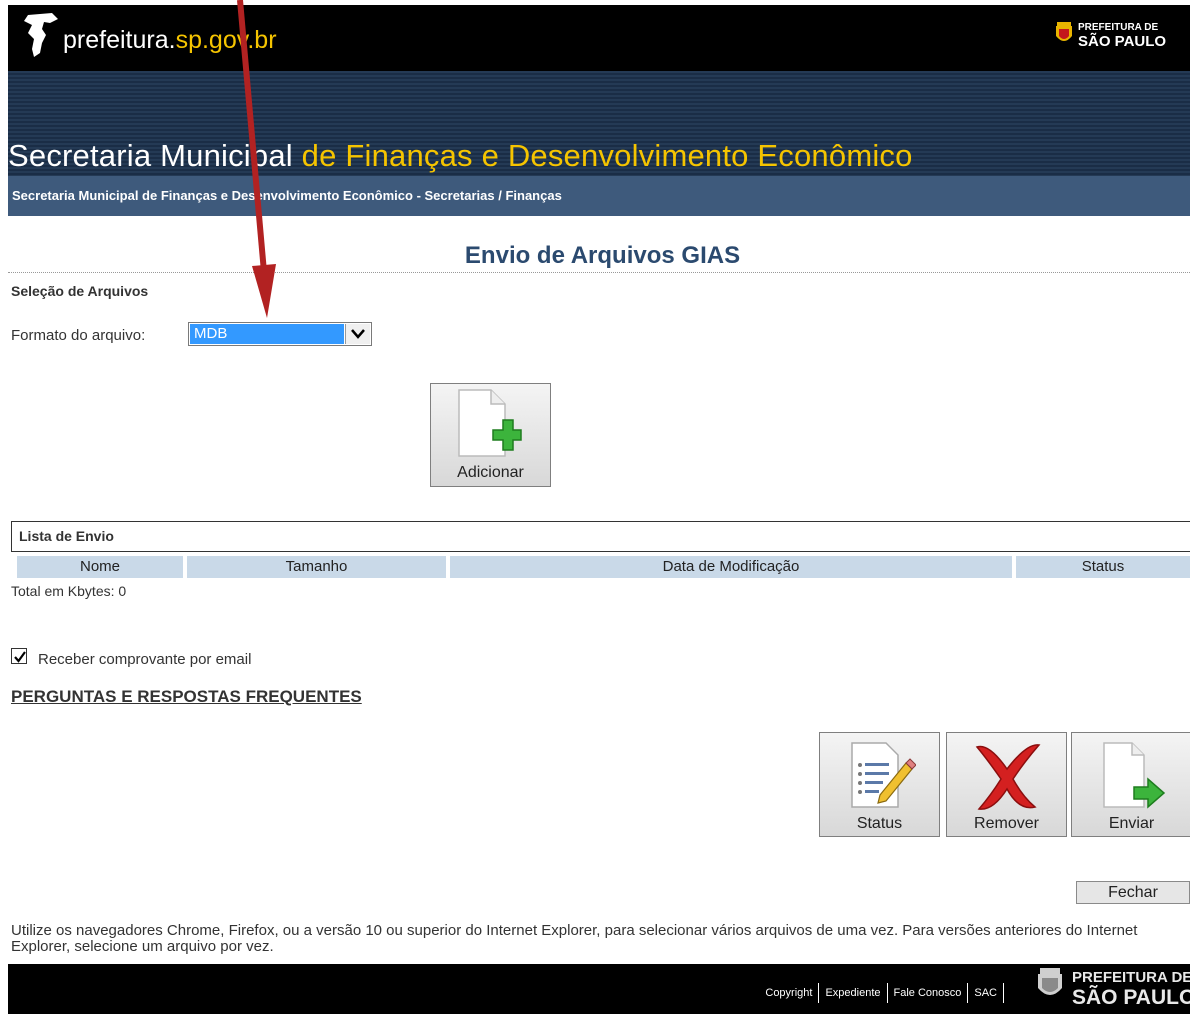 The width and height of the screenshot is (1190, 1014). What do you see at coordinates (256, 159) in the screenshot?
I see `annotation-arrow-icon` at bounding box center [256, 159].